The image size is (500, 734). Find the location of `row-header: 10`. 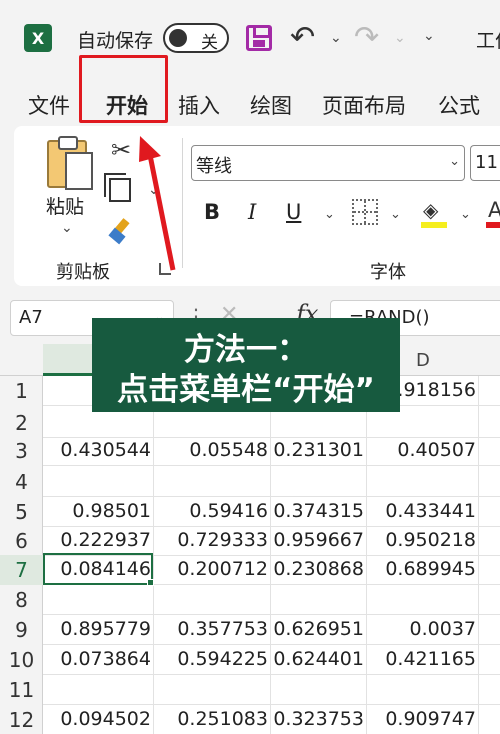

row-header: 10 is located at coordinates (21, 660).